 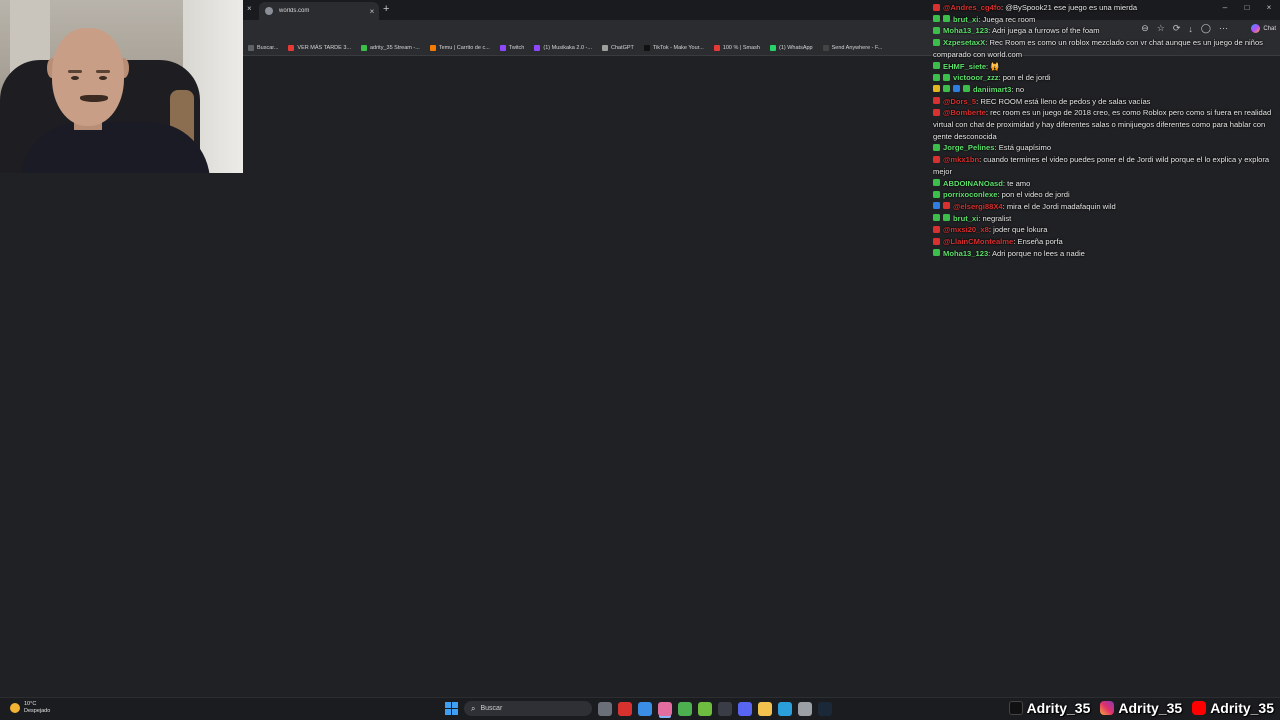 What do you see at coordinates (966, 229) in the screenshot?
I see `chat-username: @mxsi20_x8` at bounding box center [966, 229].